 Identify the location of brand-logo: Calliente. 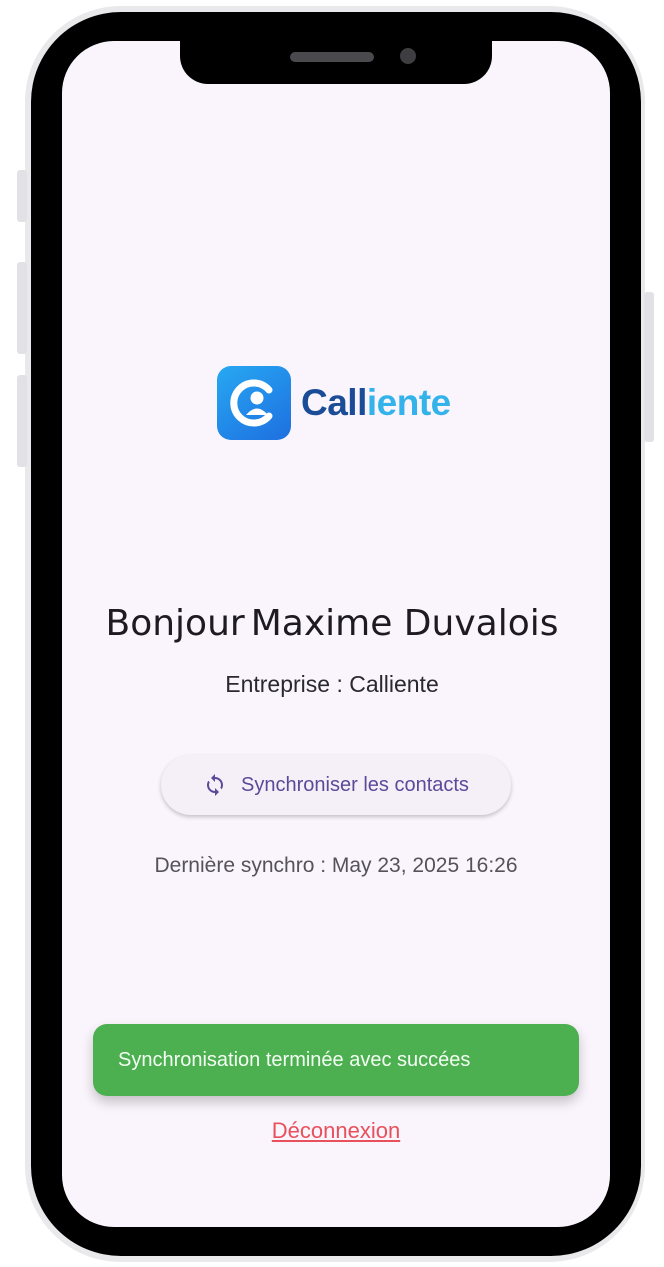
(342, 403).